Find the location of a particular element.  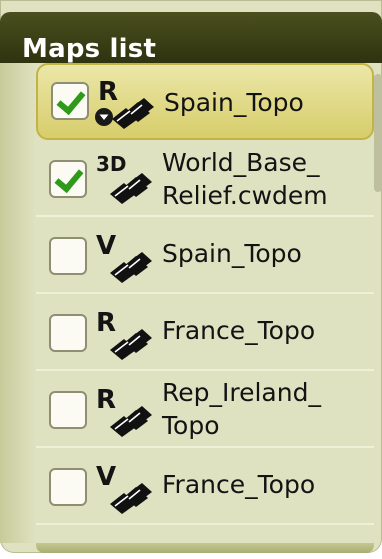

map-row: R Spain_Topo is located at coordinates (205, 101).